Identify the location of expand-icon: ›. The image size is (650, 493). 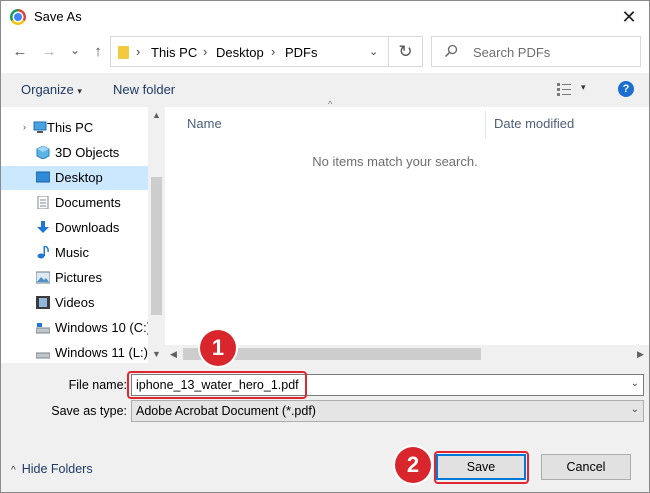
(24, 127).